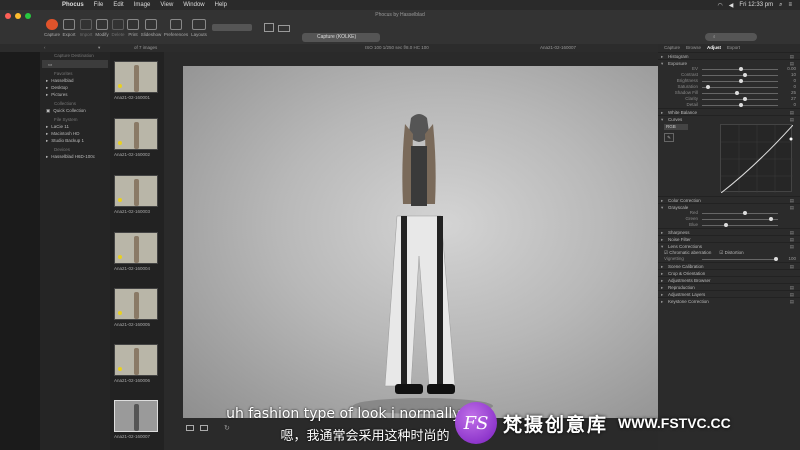  I want to click on chevron-left-icon: ‹, so click(45, 47).